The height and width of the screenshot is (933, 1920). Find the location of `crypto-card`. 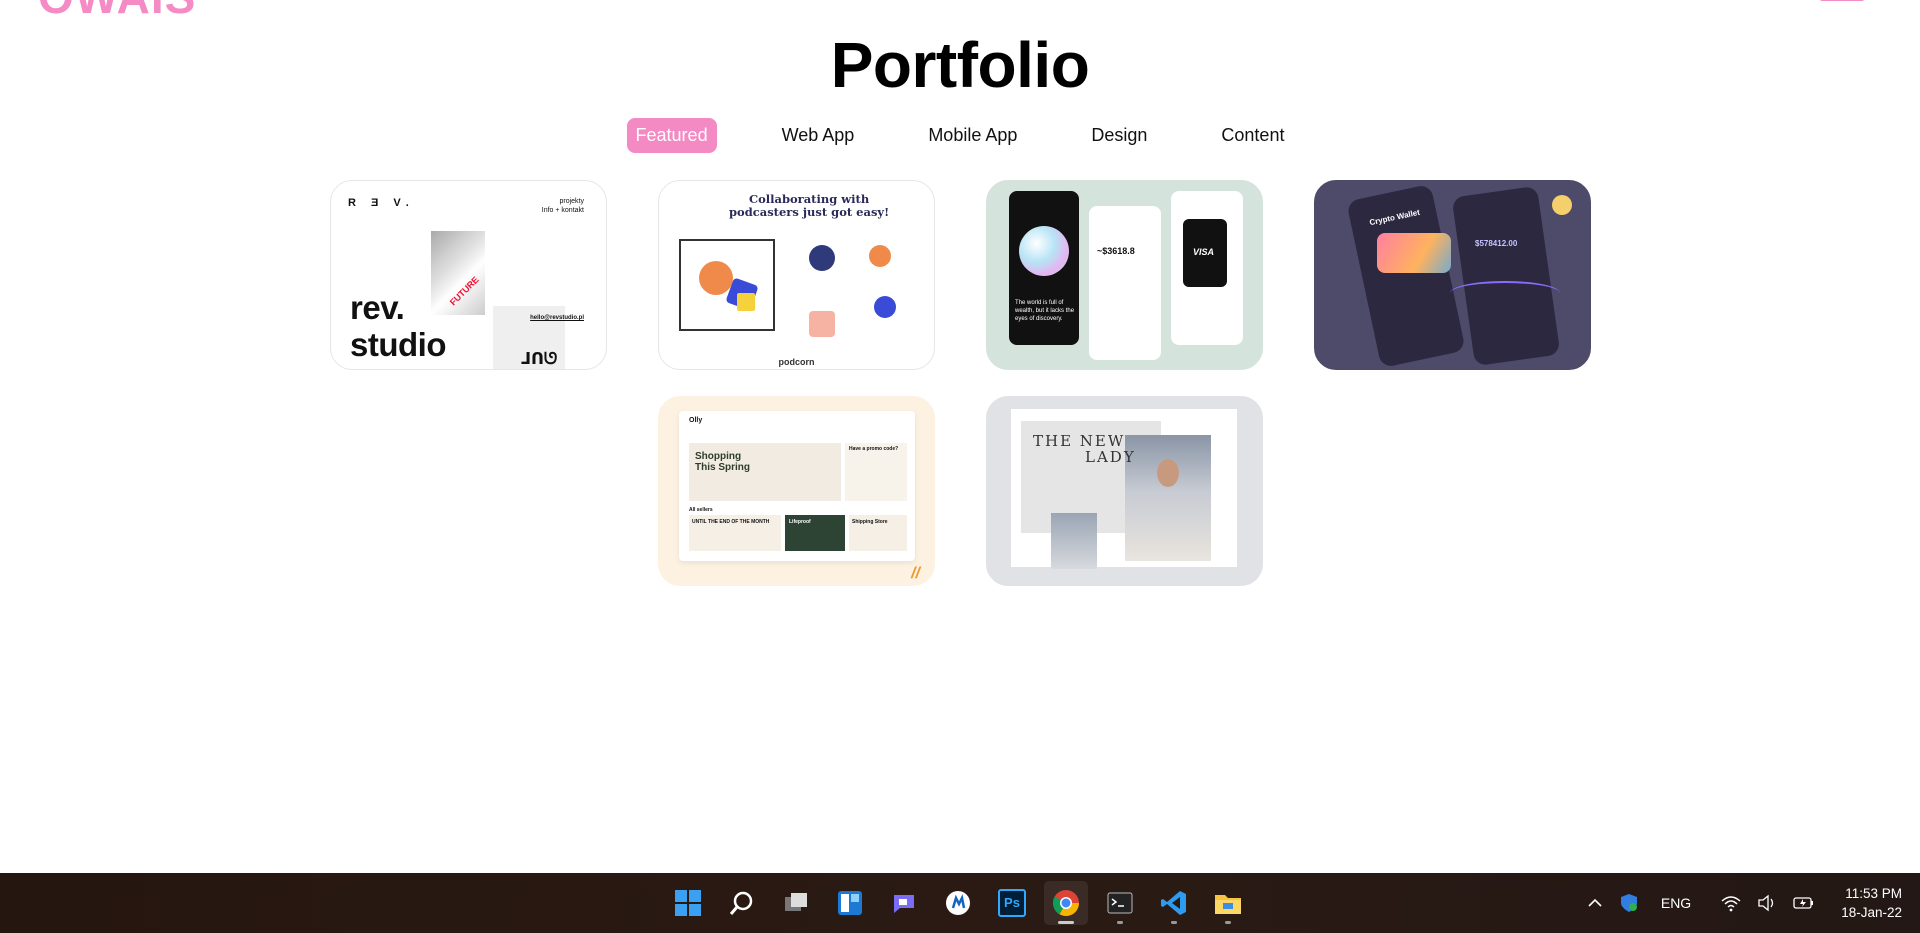

crypto-card is located at coordinates (1414, 253).